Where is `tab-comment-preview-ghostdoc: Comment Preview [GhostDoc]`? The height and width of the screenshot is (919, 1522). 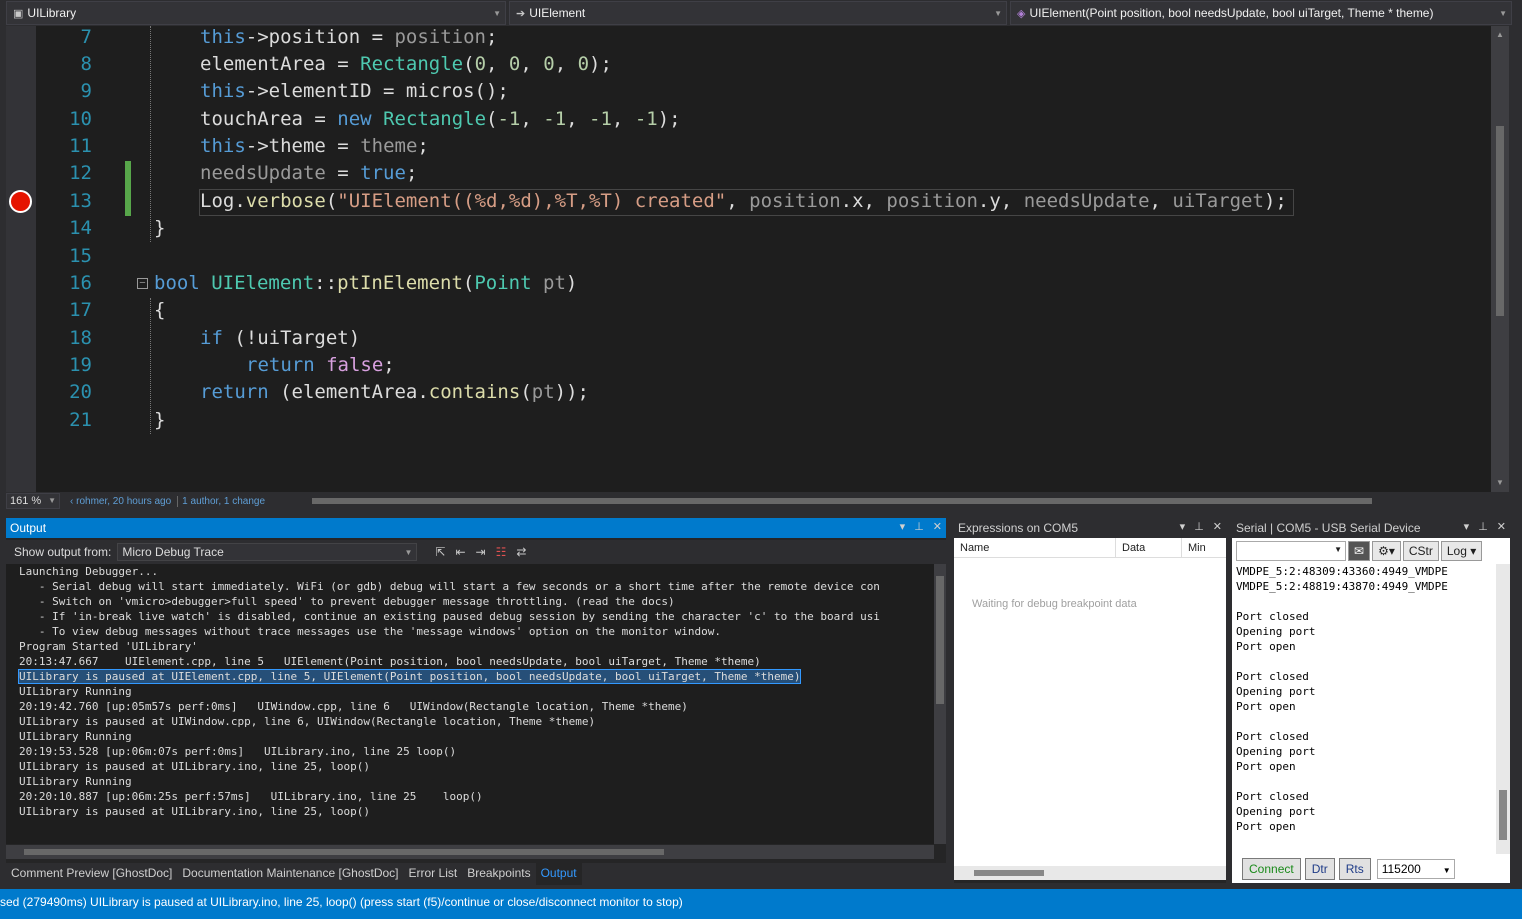
tab-comment-preview-ghostdoc: Comment Preview [GhostDoc] is located at coordinates (91, 874).